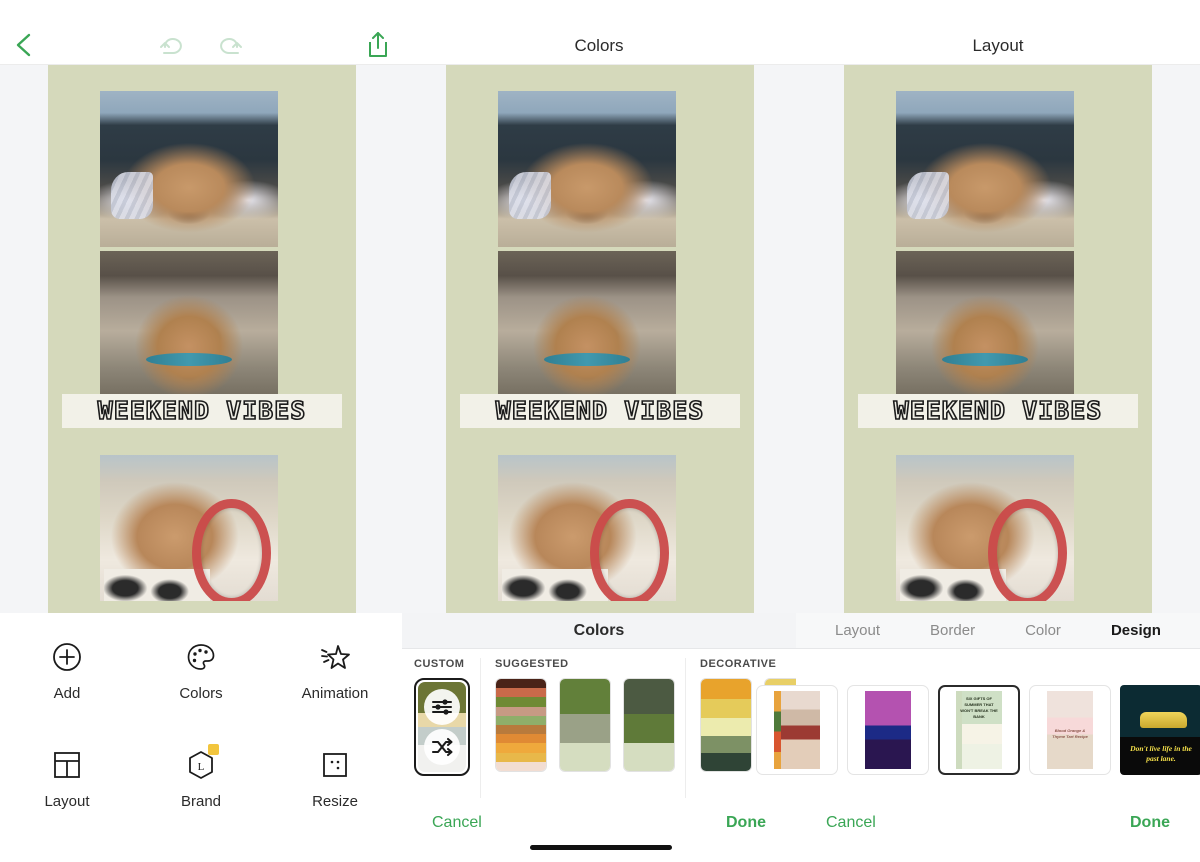 The image size is (1200, 862). What do you see at coordinates (1160, 730) in the screenshot?
I see `template-retro-taxi: Don't live life in the past lane.` at bounding box center [1160, 730].